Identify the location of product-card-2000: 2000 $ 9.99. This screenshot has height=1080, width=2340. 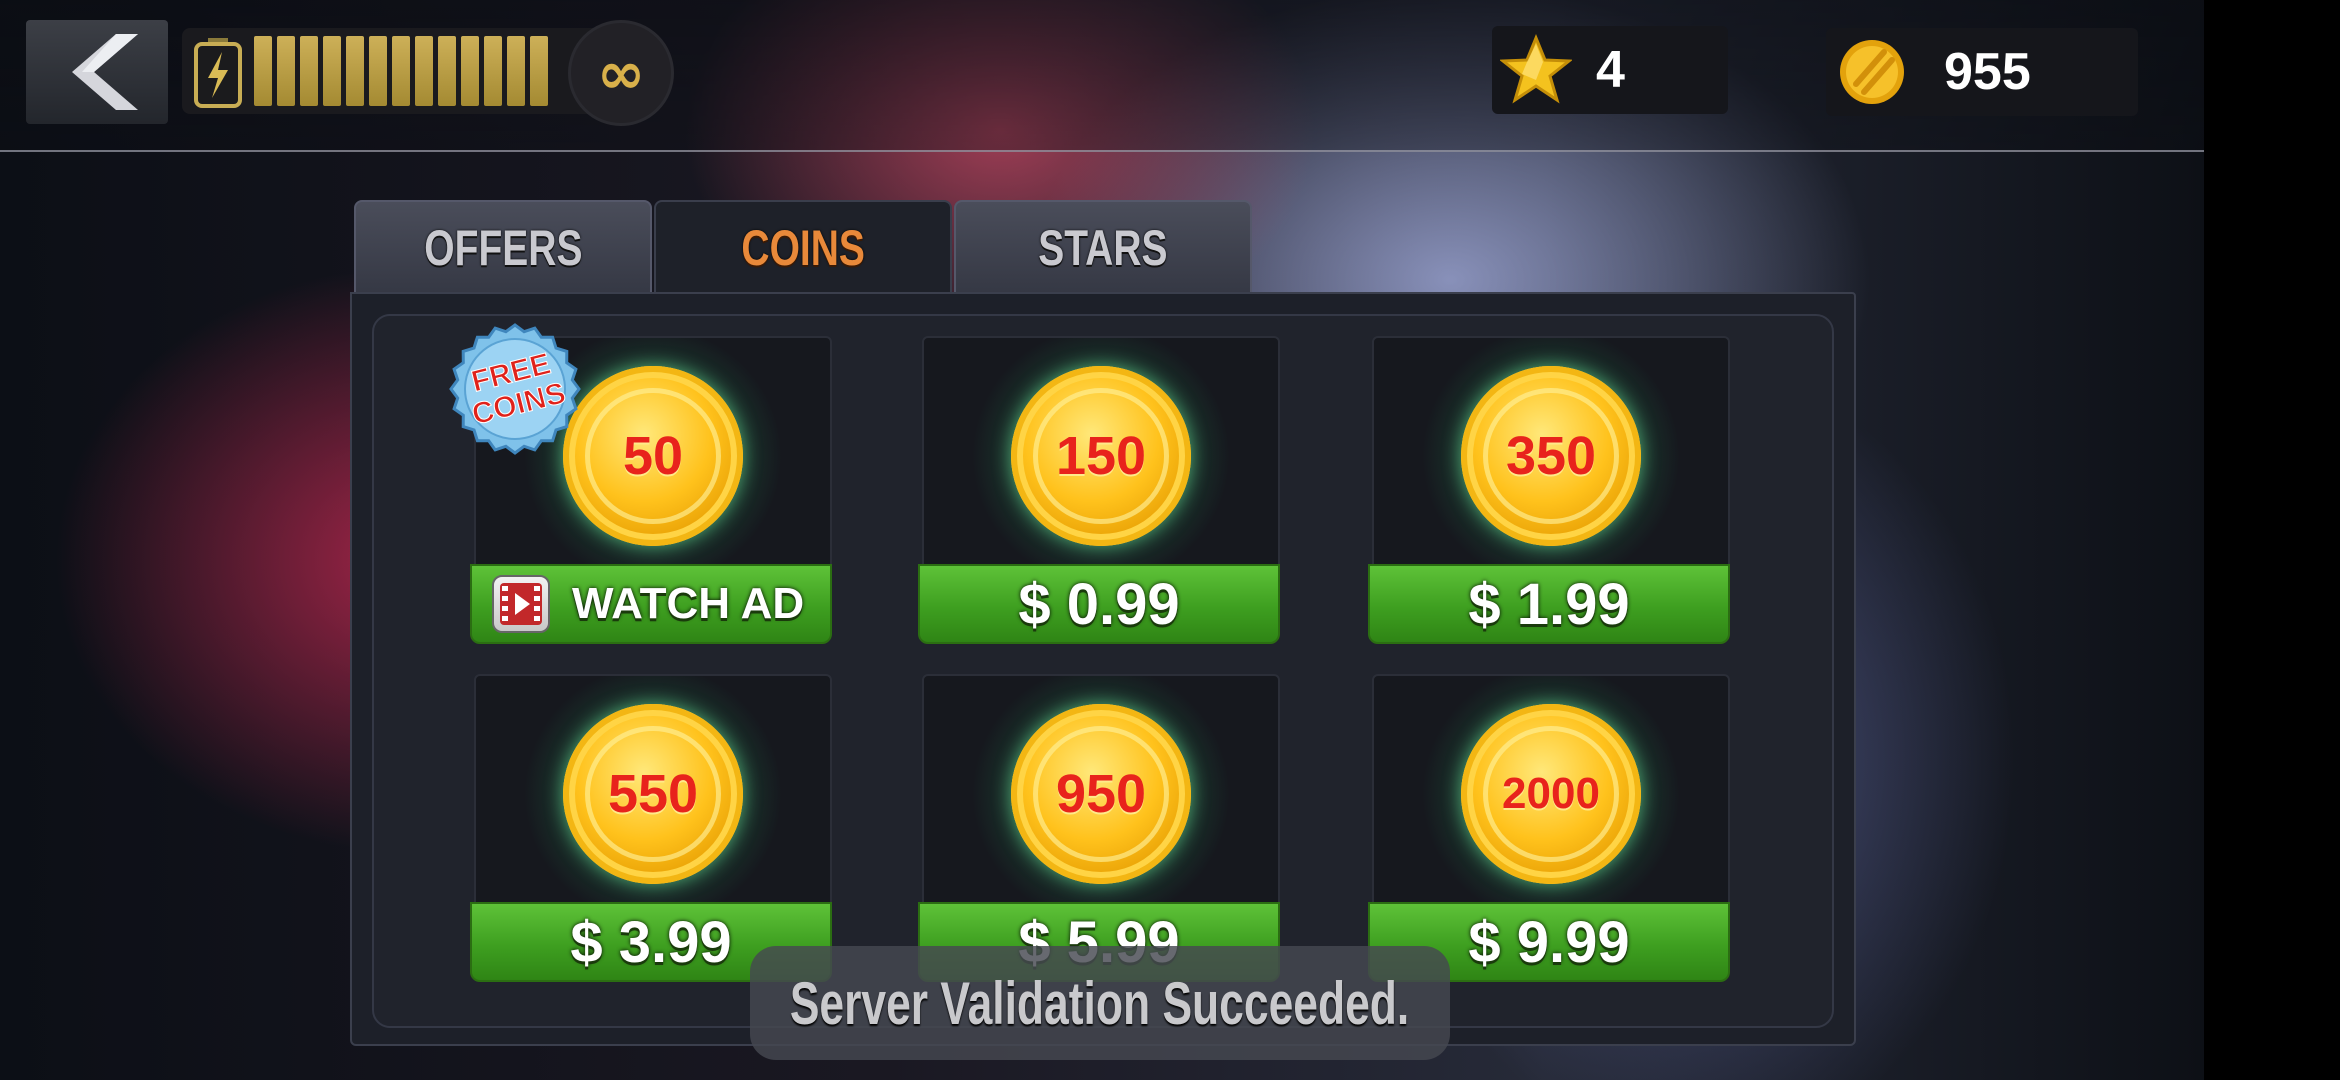
(1549, 828).